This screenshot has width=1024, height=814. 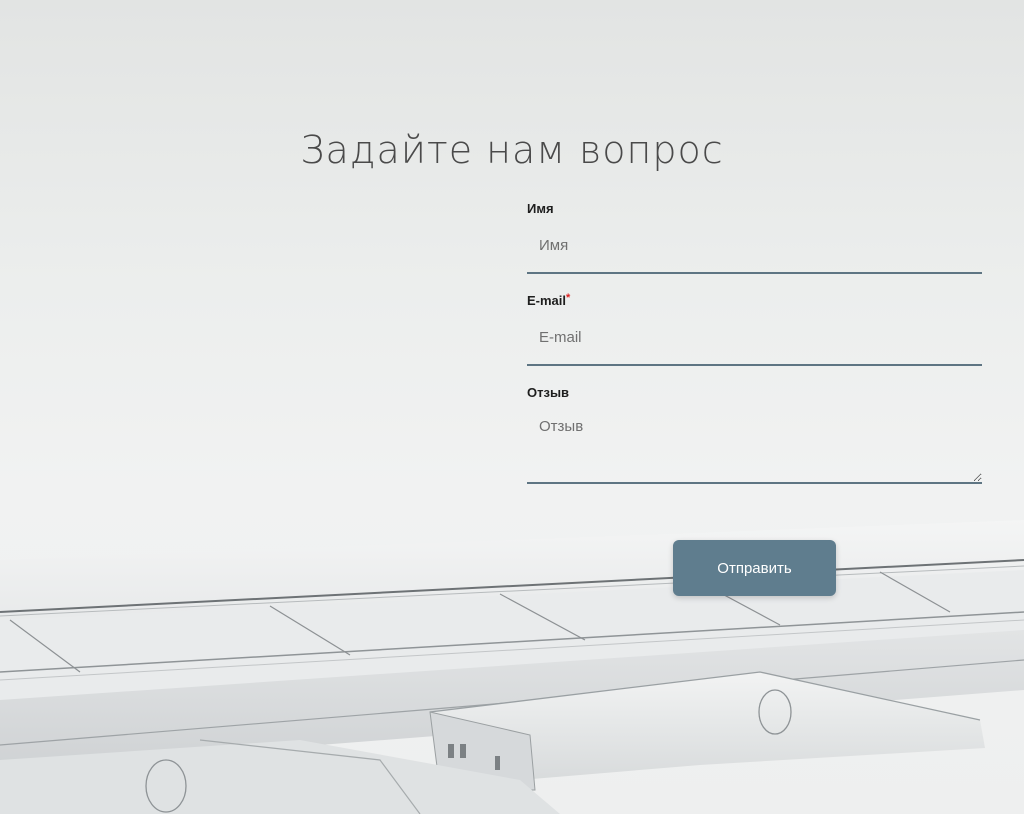 What do you see at coordinates (754, 338) in the screenshot?
I see `email-input` at bounding box center [754, 338].